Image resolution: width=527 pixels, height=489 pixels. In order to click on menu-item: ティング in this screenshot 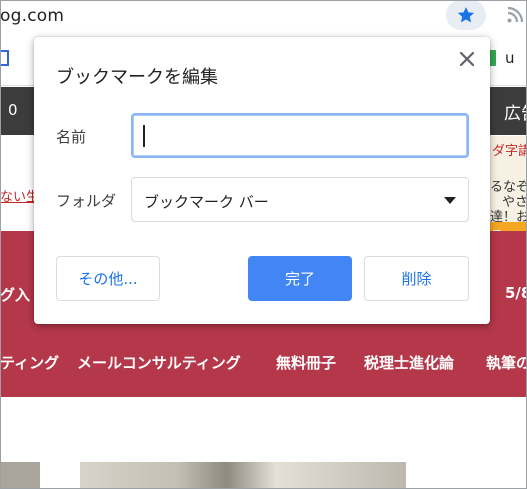, I will do `click(29, 362)`.